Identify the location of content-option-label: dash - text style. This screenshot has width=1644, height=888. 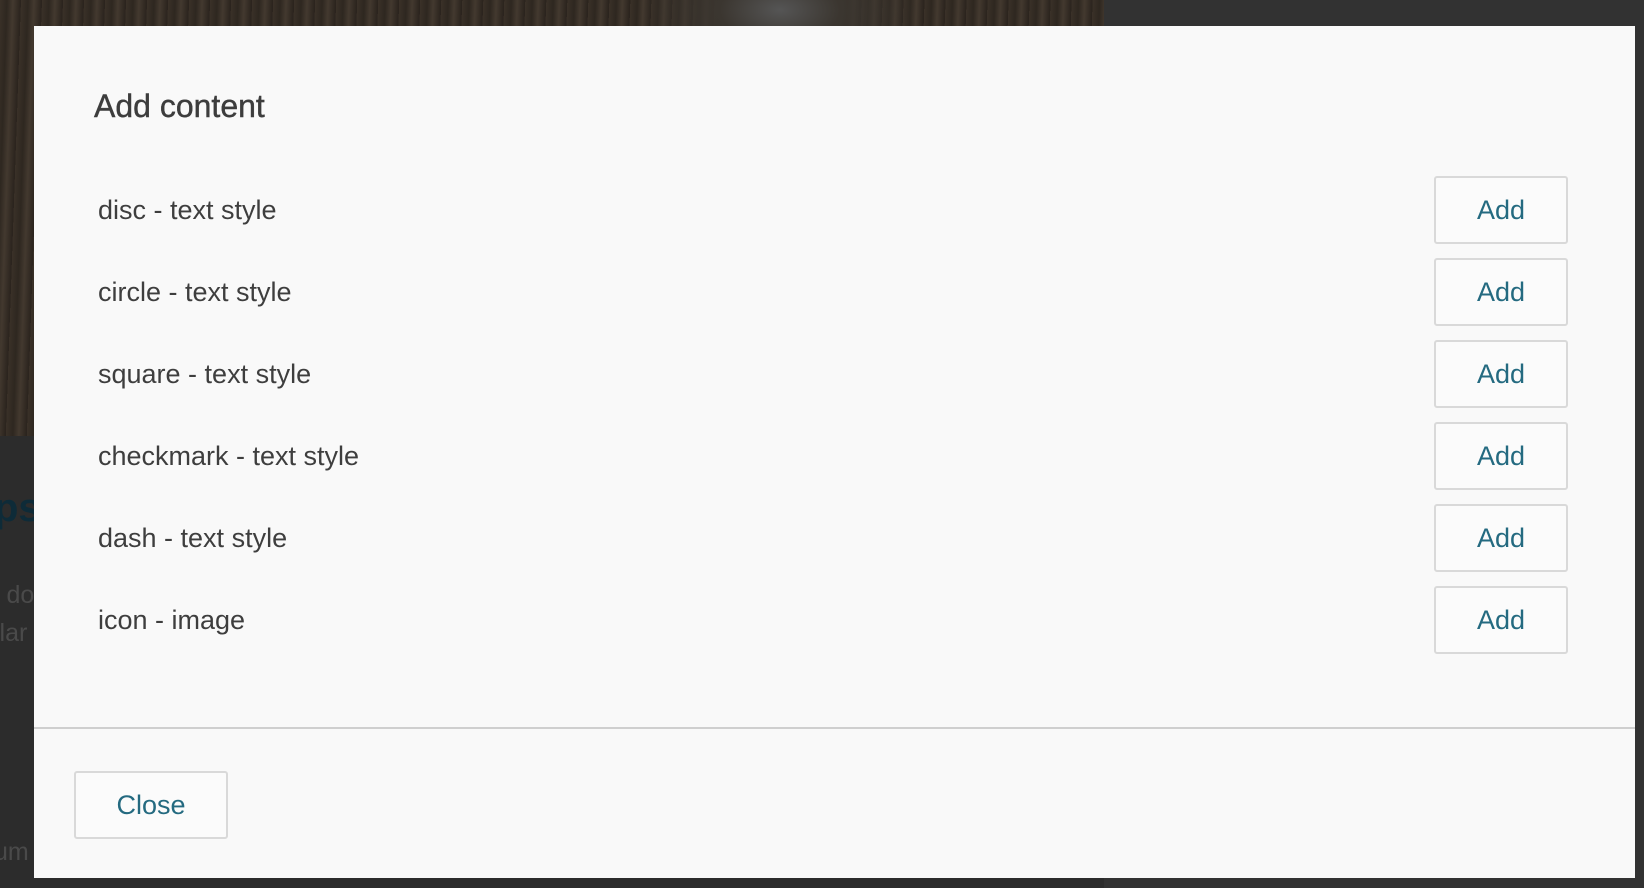
(193, 537).